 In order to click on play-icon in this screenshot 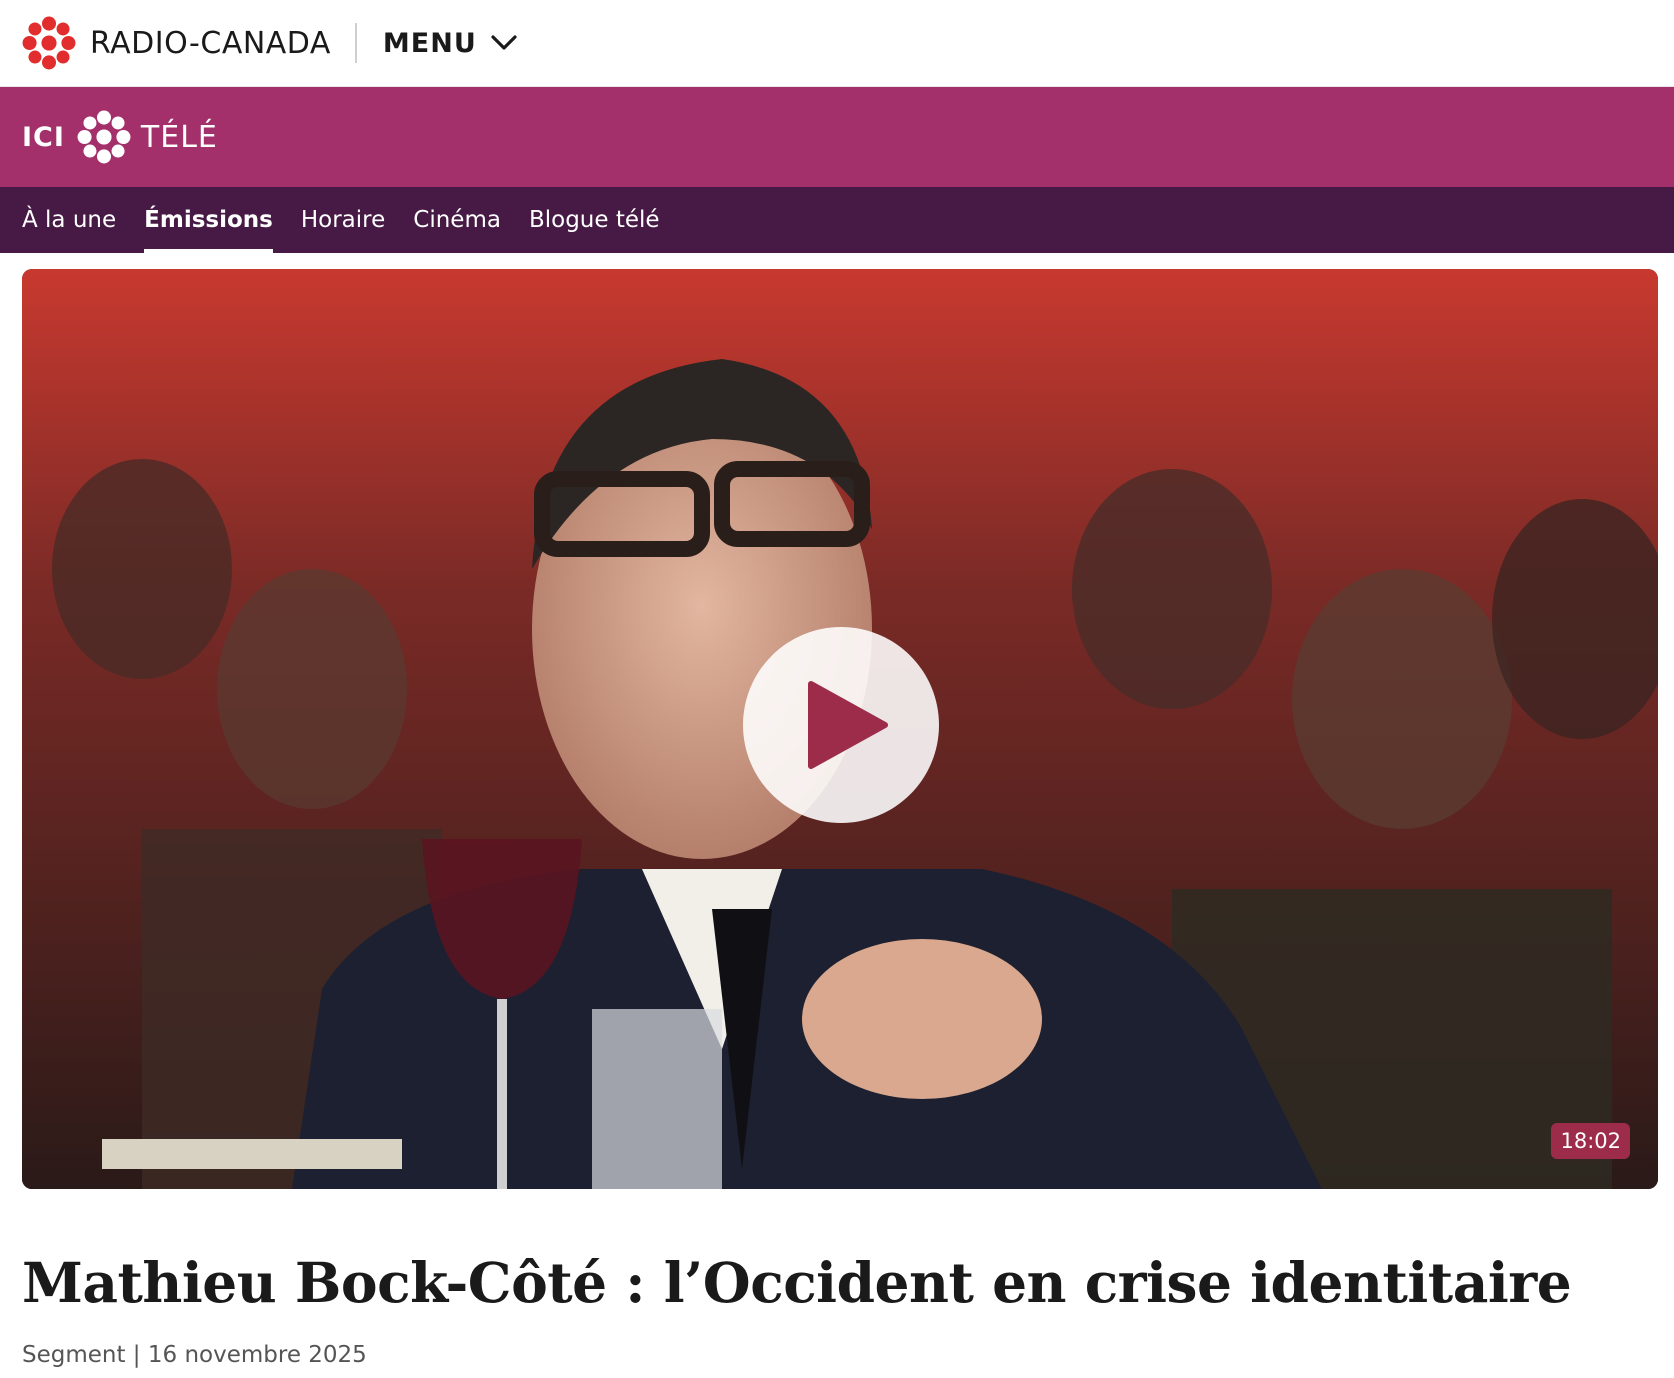, I will do `click(848, 725)`.